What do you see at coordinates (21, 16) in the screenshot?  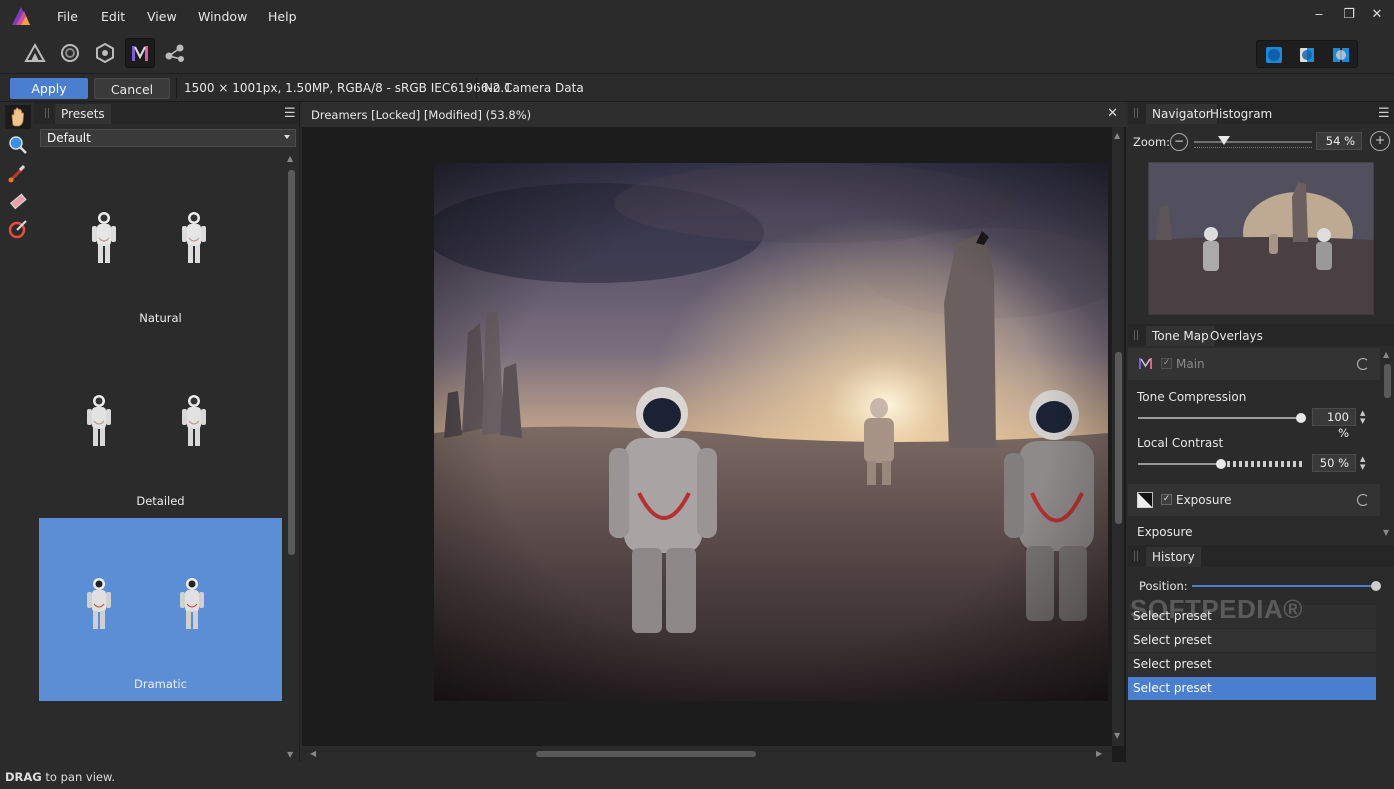 I see `affinity-photo-logo-icon` at bounding box center [21, 16].